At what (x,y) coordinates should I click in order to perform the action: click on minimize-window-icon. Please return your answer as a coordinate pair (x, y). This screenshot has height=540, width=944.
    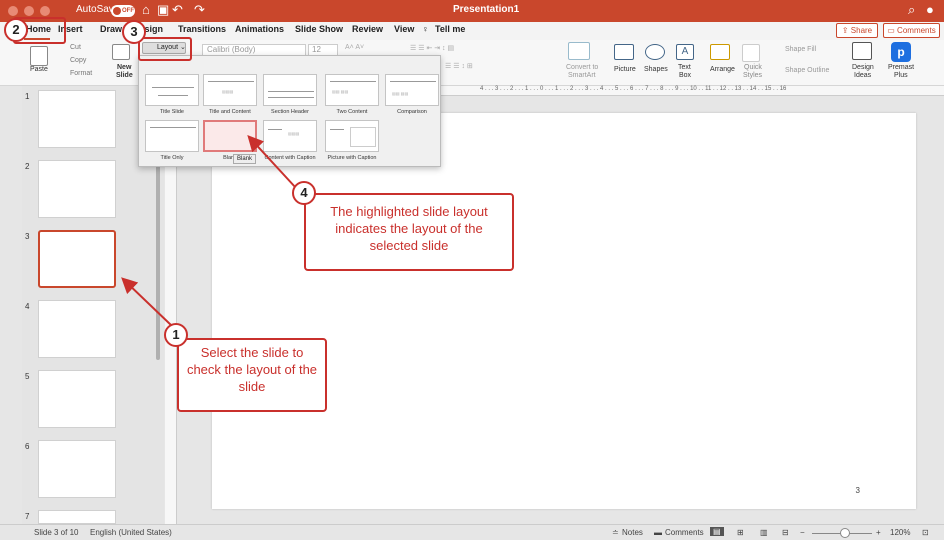
    Looking at the image, I should click on (29, 11).